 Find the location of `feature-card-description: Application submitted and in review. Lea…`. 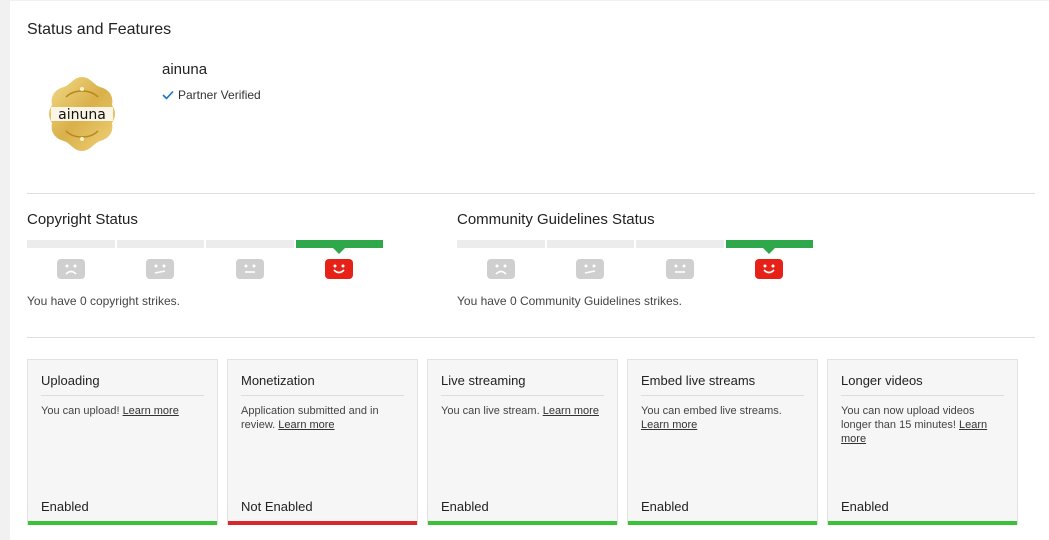

feature-card-description: Application submitted and in review. Lea… is located at coordinates (322, 418).